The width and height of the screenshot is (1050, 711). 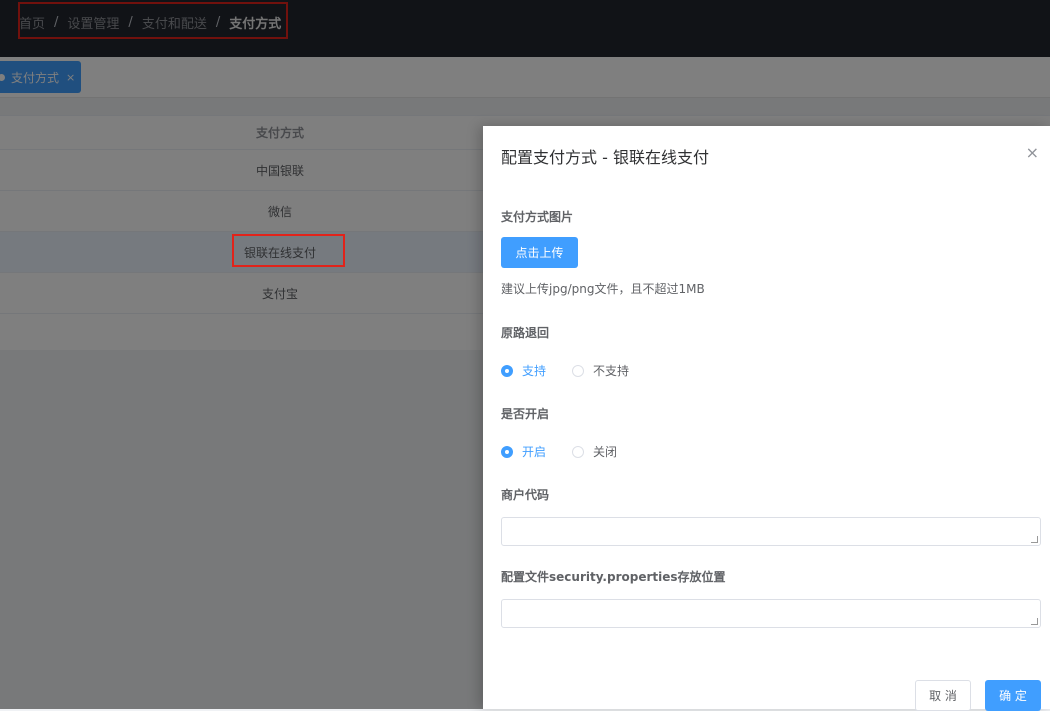 I want to click on radio-label: 支持, so click(x=534, y=371).